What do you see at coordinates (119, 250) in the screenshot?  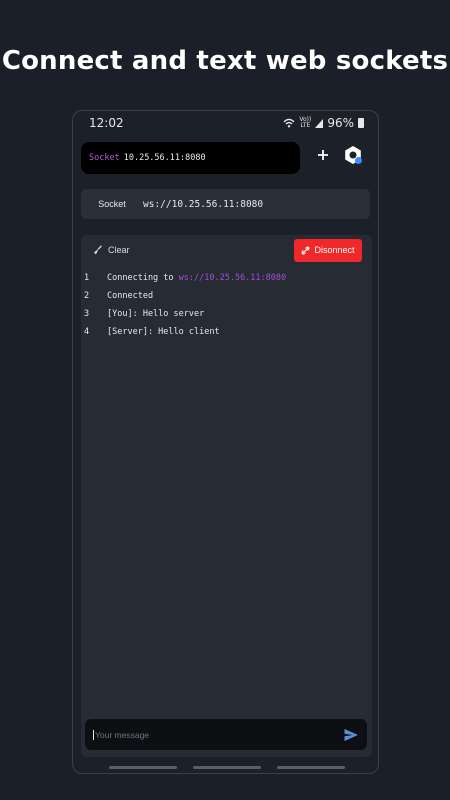 I see `clear-label: Clear` at bounding box center [119, 250].